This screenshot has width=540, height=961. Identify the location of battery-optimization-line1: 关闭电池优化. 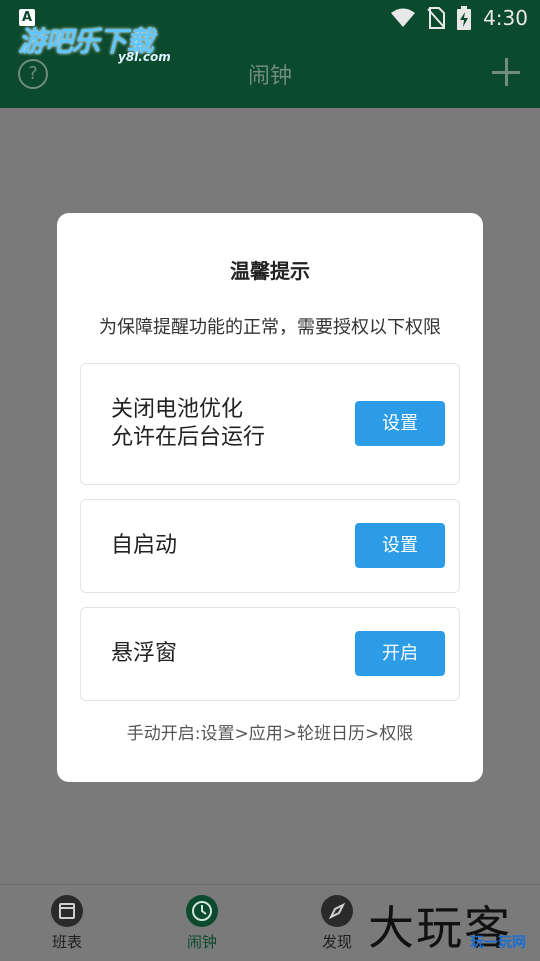
(177, 409).